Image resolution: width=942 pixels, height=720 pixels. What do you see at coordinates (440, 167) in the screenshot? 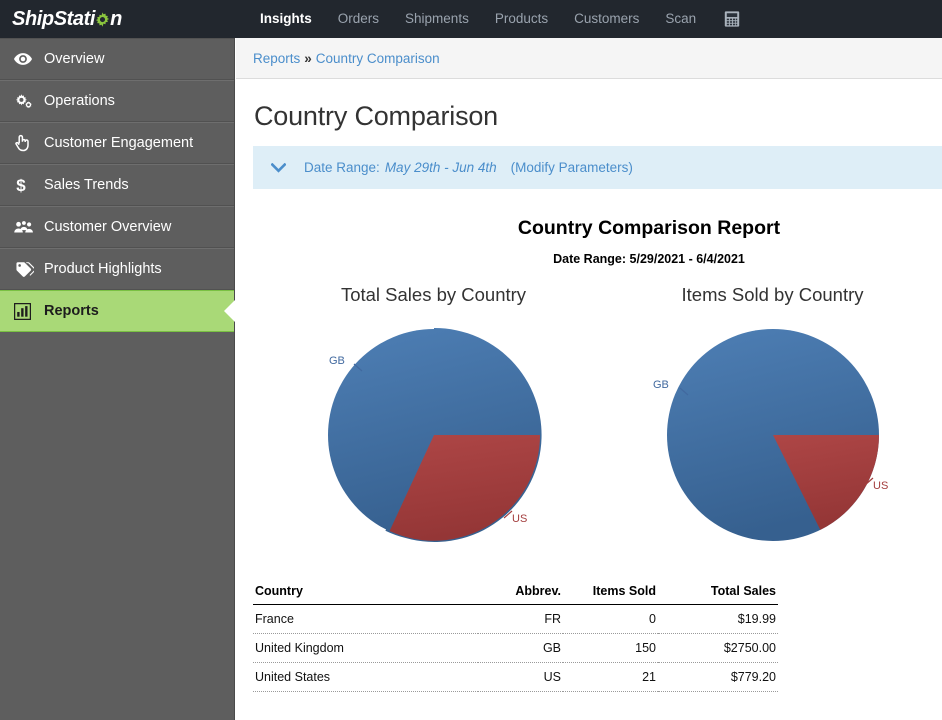
I see `date-range-value: May 29th - Jun 4th` at bounding box center [440, 167].